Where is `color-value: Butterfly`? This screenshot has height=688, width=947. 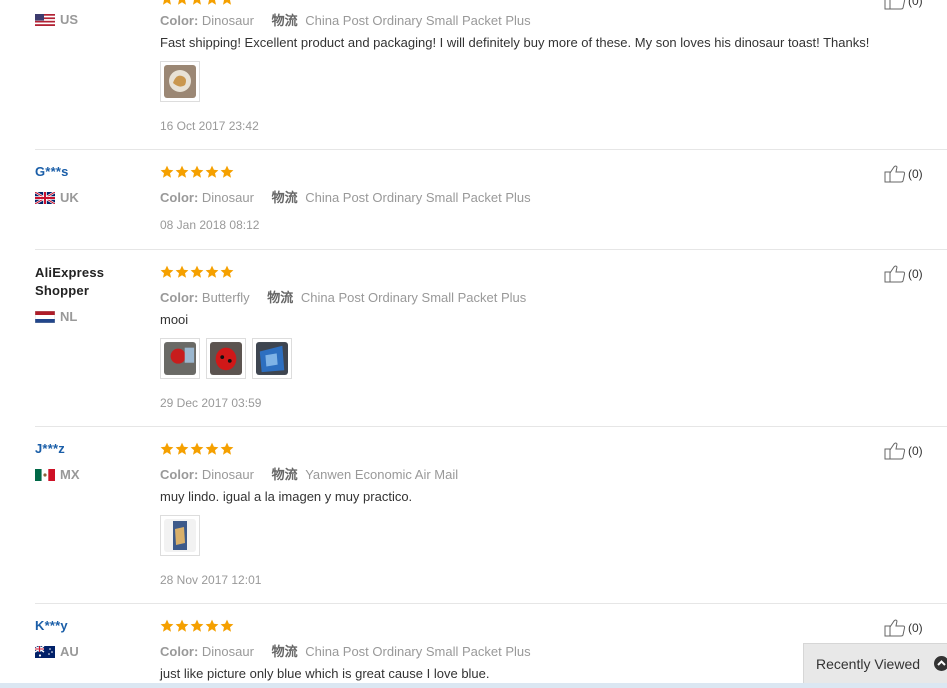 color-value: Butterfly is located at coordinates (225, 297).